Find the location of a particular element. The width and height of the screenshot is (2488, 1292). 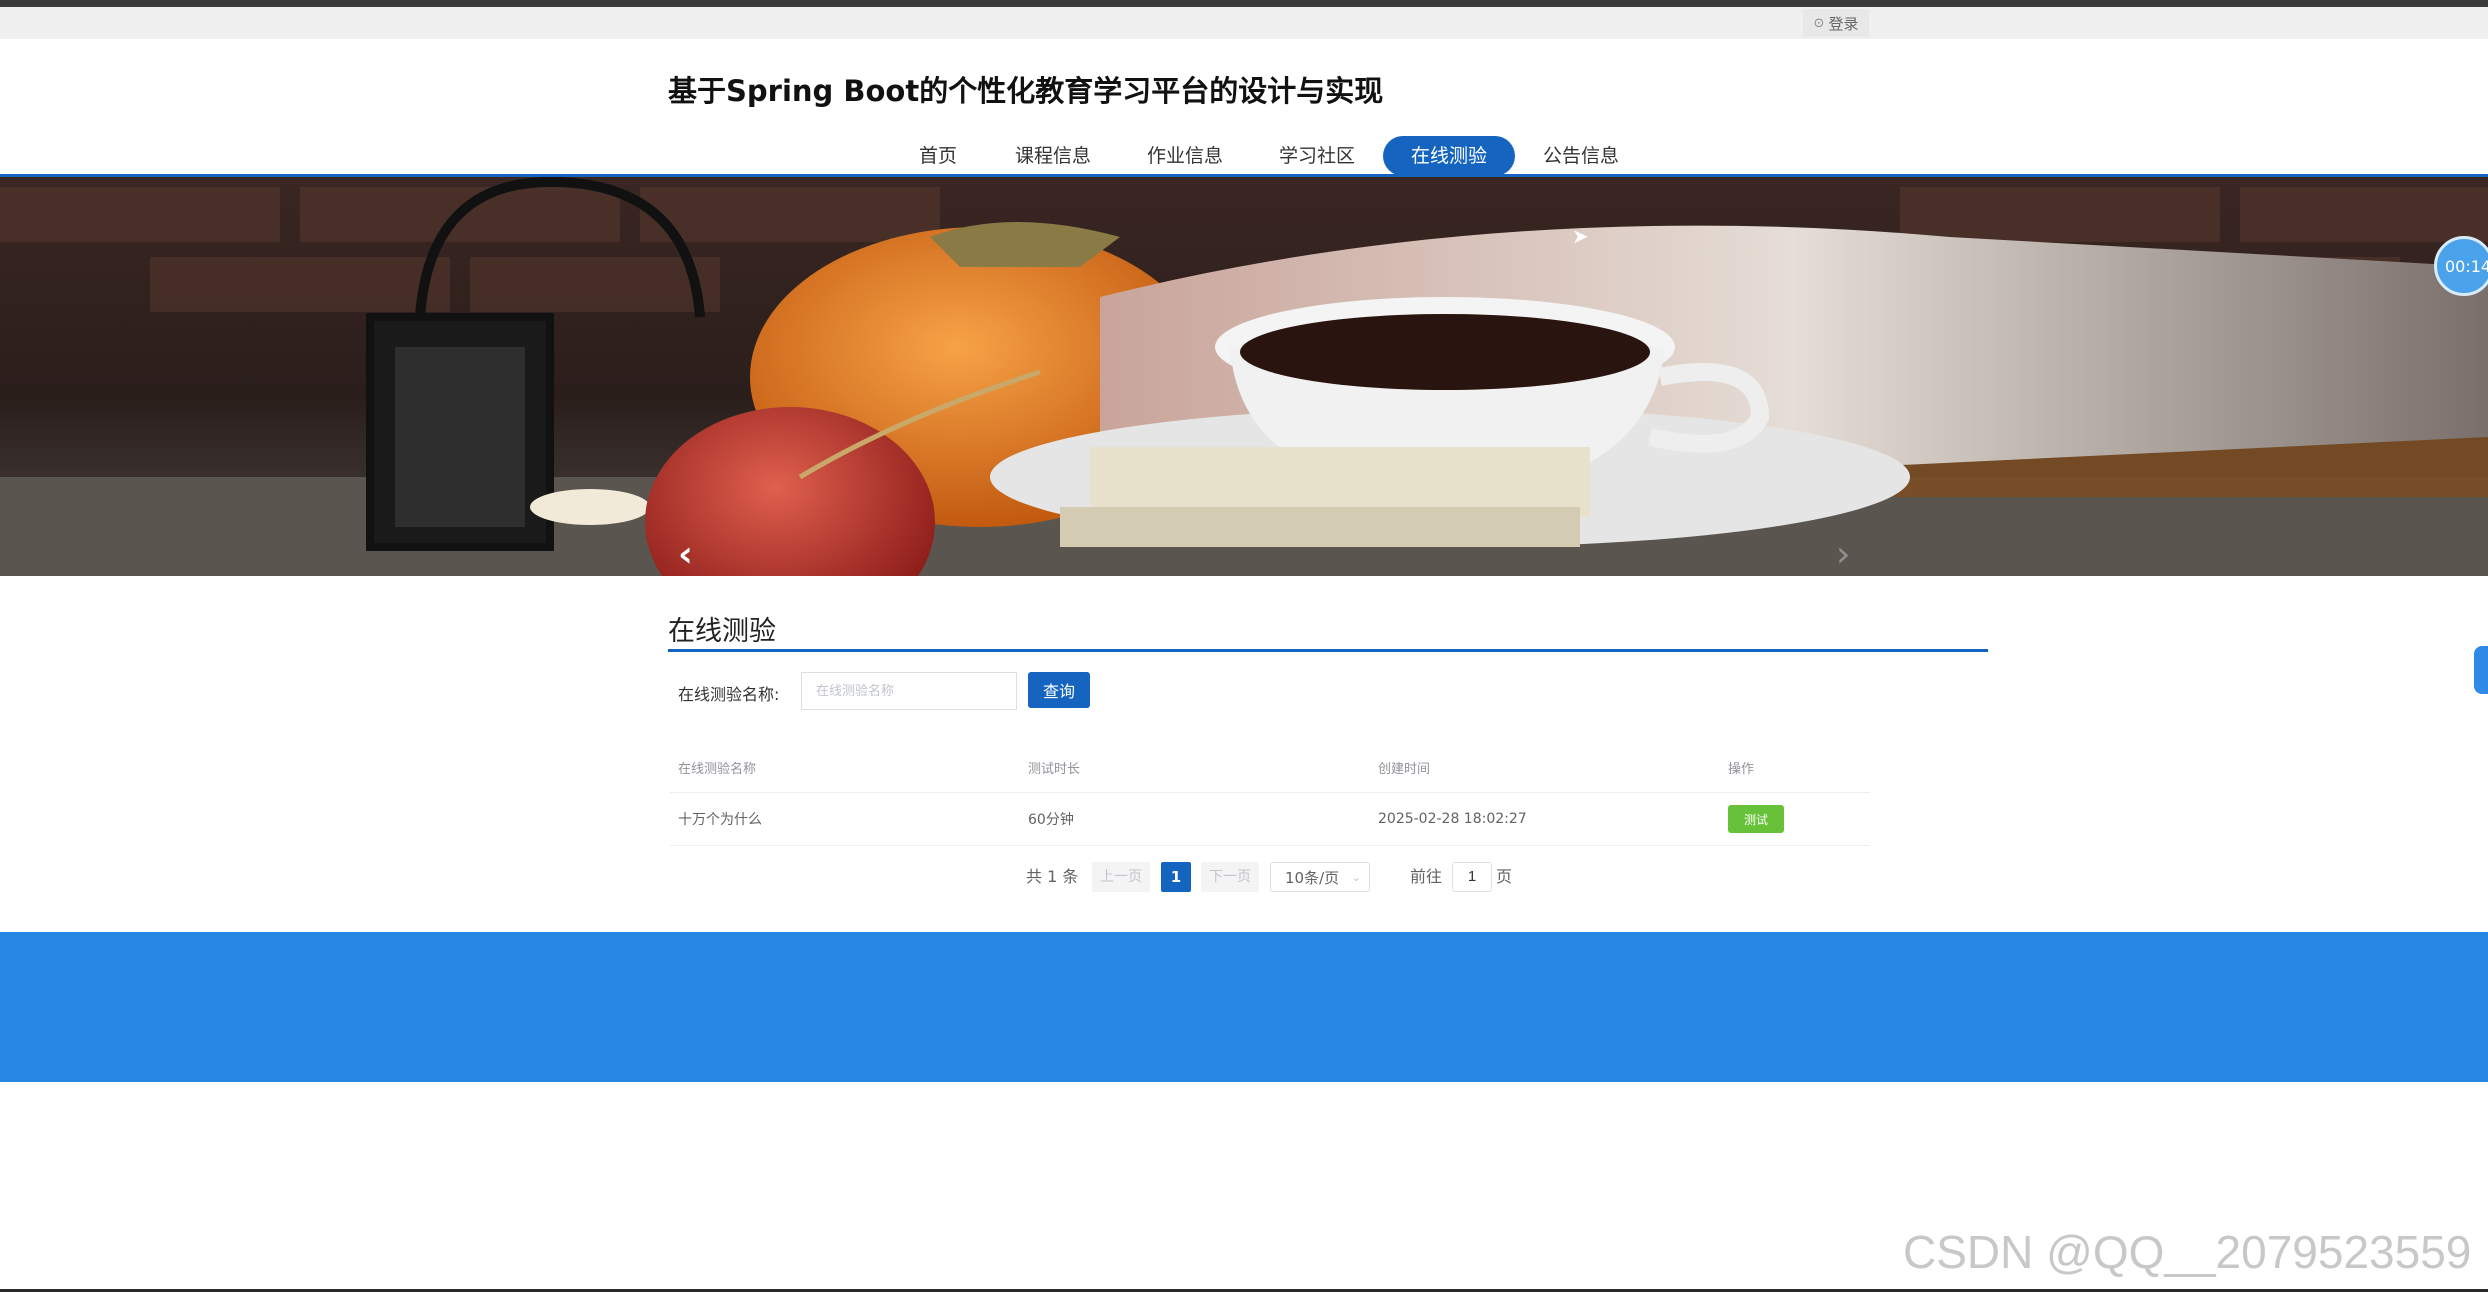

column-header-name: 在线测验名称 is located at coordinates (717, 769).